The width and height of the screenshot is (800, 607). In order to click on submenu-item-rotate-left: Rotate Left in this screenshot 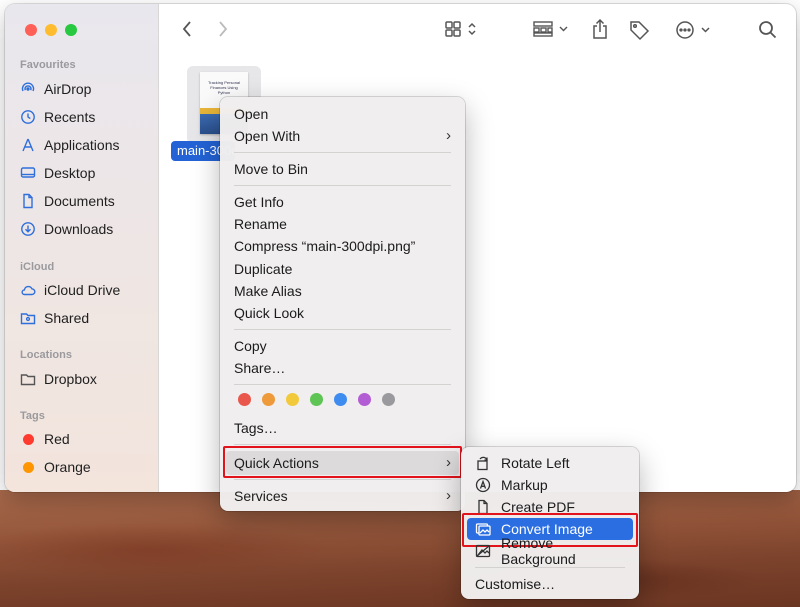, I will do `click(552, 463)`.